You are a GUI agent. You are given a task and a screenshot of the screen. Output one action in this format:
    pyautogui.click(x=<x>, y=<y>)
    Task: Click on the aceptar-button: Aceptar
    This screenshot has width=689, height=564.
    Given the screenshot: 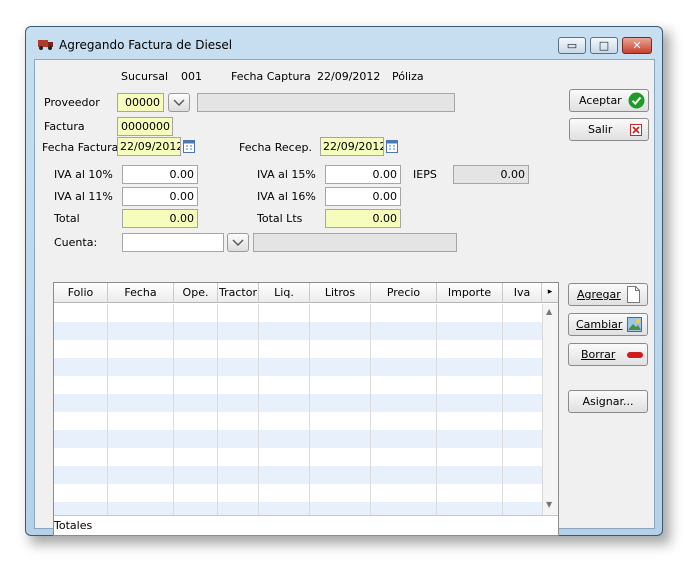 What is the action you would take?
    pyautogui.click(x=609, y=100)
    